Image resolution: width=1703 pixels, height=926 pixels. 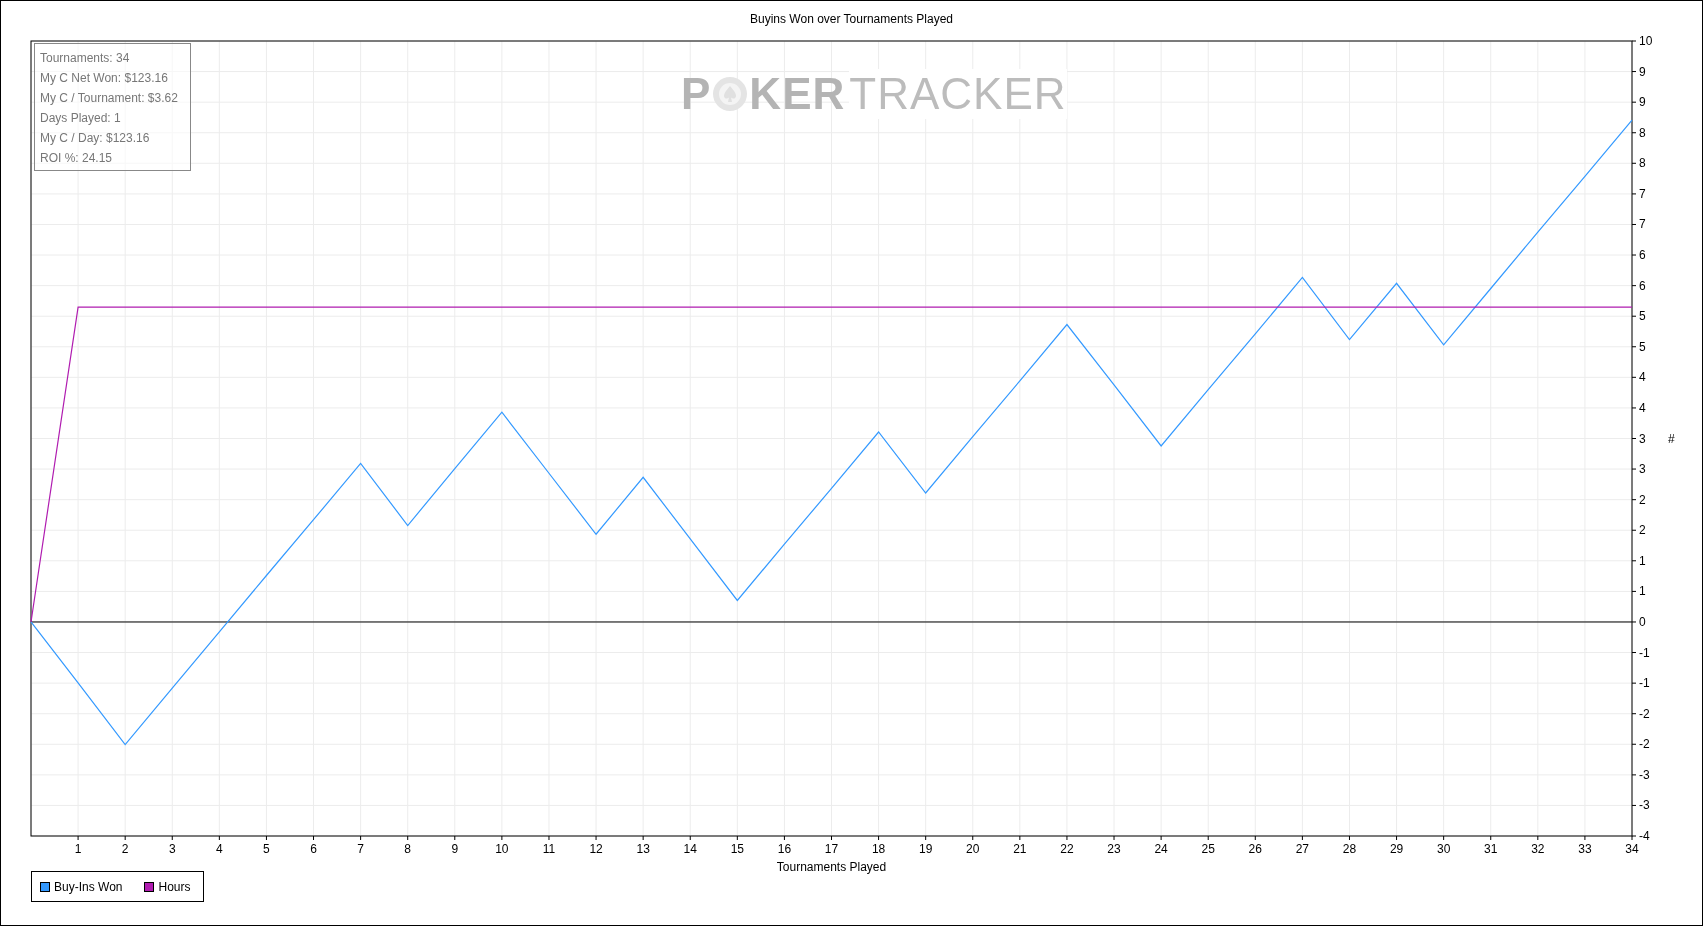 I want to click on x-tick-label: 13, so click(x=643, y=849).